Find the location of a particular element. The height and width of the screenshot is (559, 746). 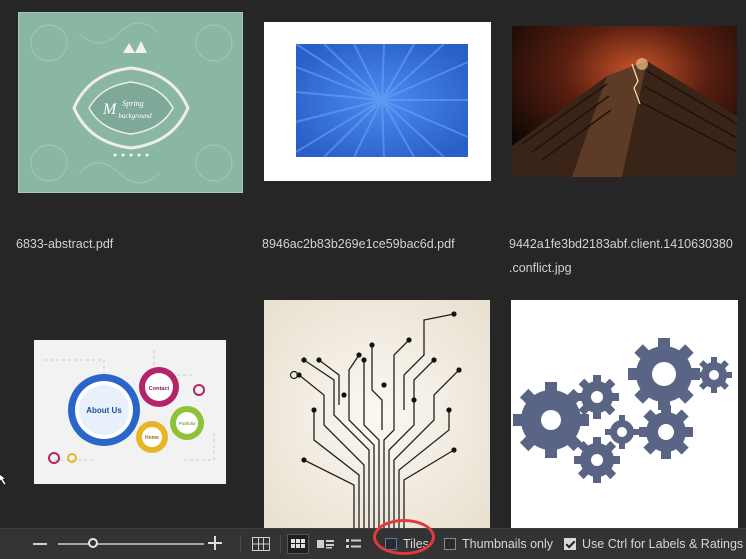

thumbnail-1: Spring background M is located at coordinates (130, 102).